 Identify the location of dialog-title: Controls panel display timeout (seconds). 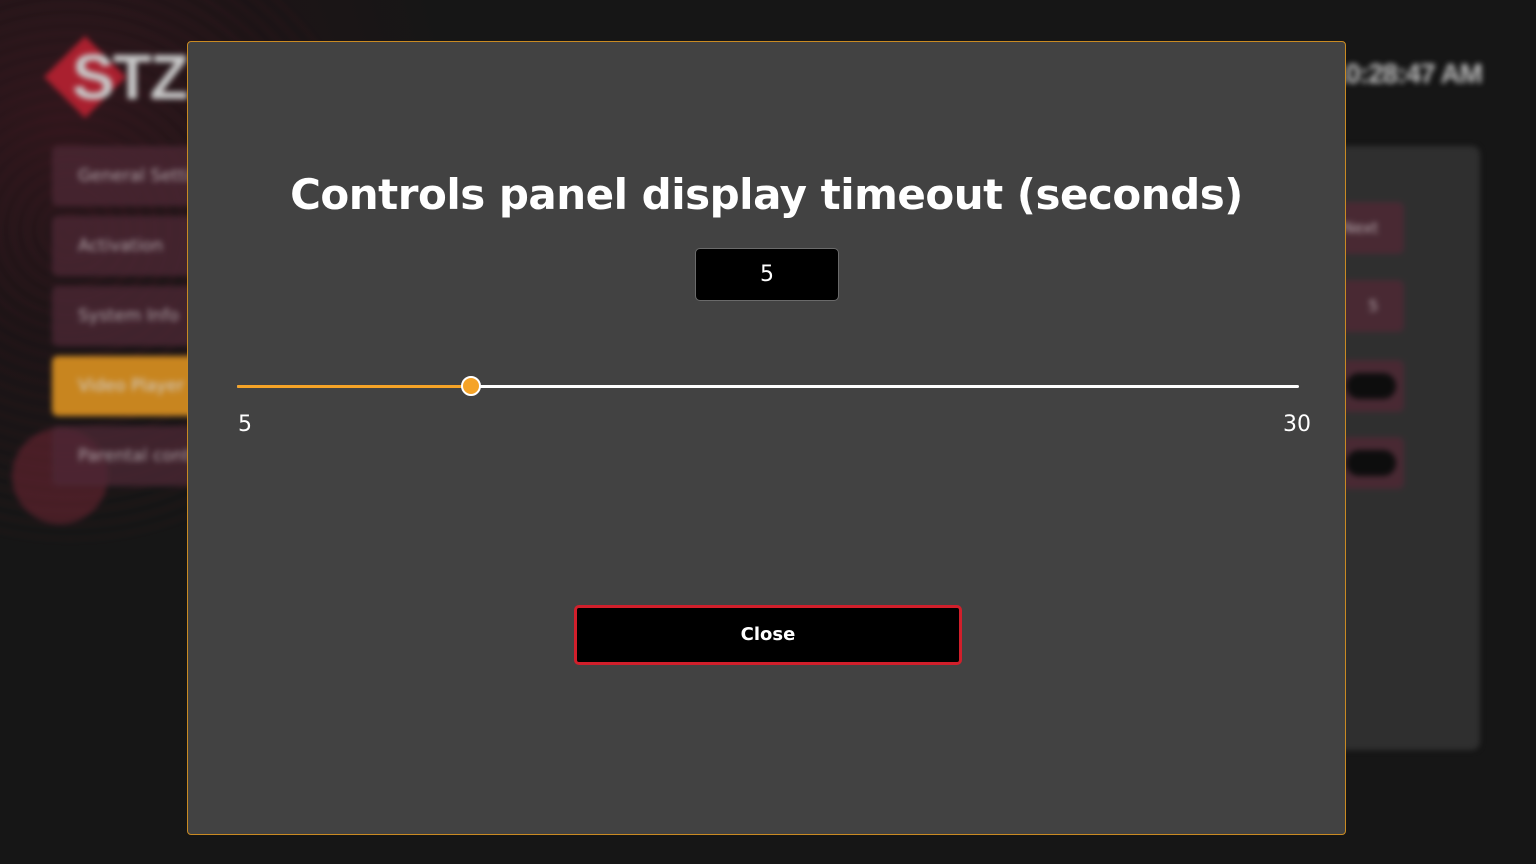
(766, 194).